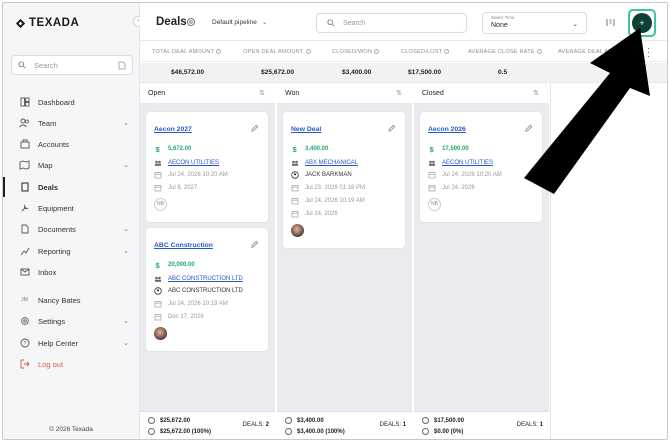  I want to click on contact-icon, so click(158, 291).